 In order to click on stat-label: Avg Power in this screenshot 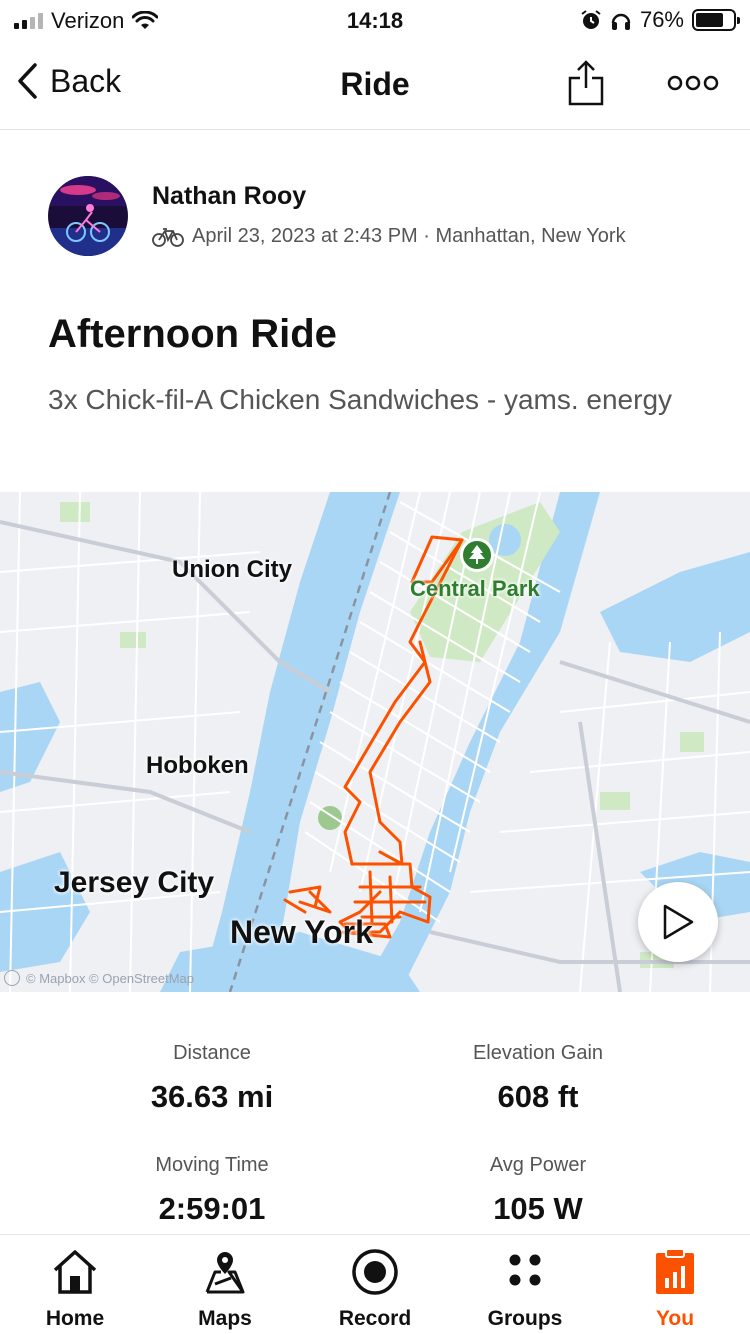, I will do `click(538, 1165)`.